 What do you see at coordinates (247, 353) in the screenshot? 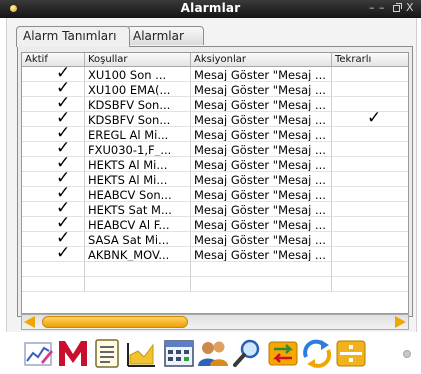
I see `search-icon` at bounding box center [247, 353].